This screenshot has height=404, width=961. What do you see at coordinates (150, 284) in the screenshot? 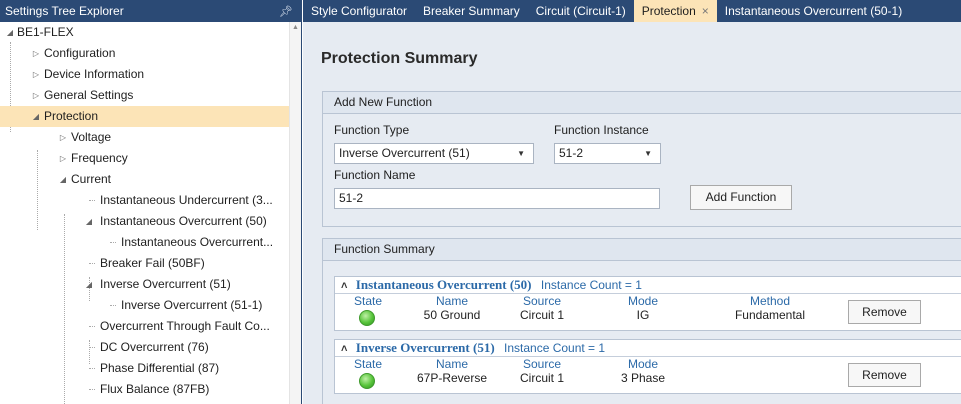
I see `tree-item-inverse-overcurrent-51: ◢ Inverse Overcurrent (51)` at bounding box center [150, 284].